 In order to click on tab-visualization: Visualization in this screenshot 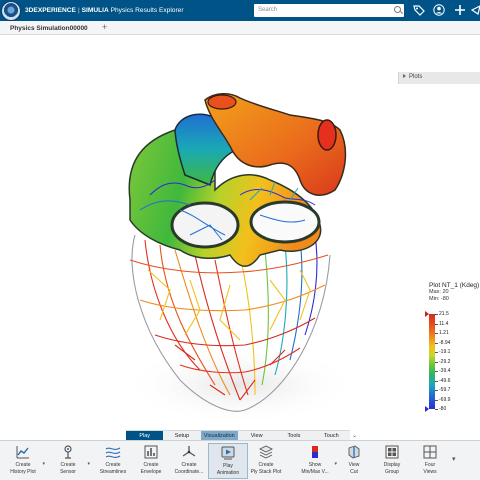, I will do `click(219, 435)`.